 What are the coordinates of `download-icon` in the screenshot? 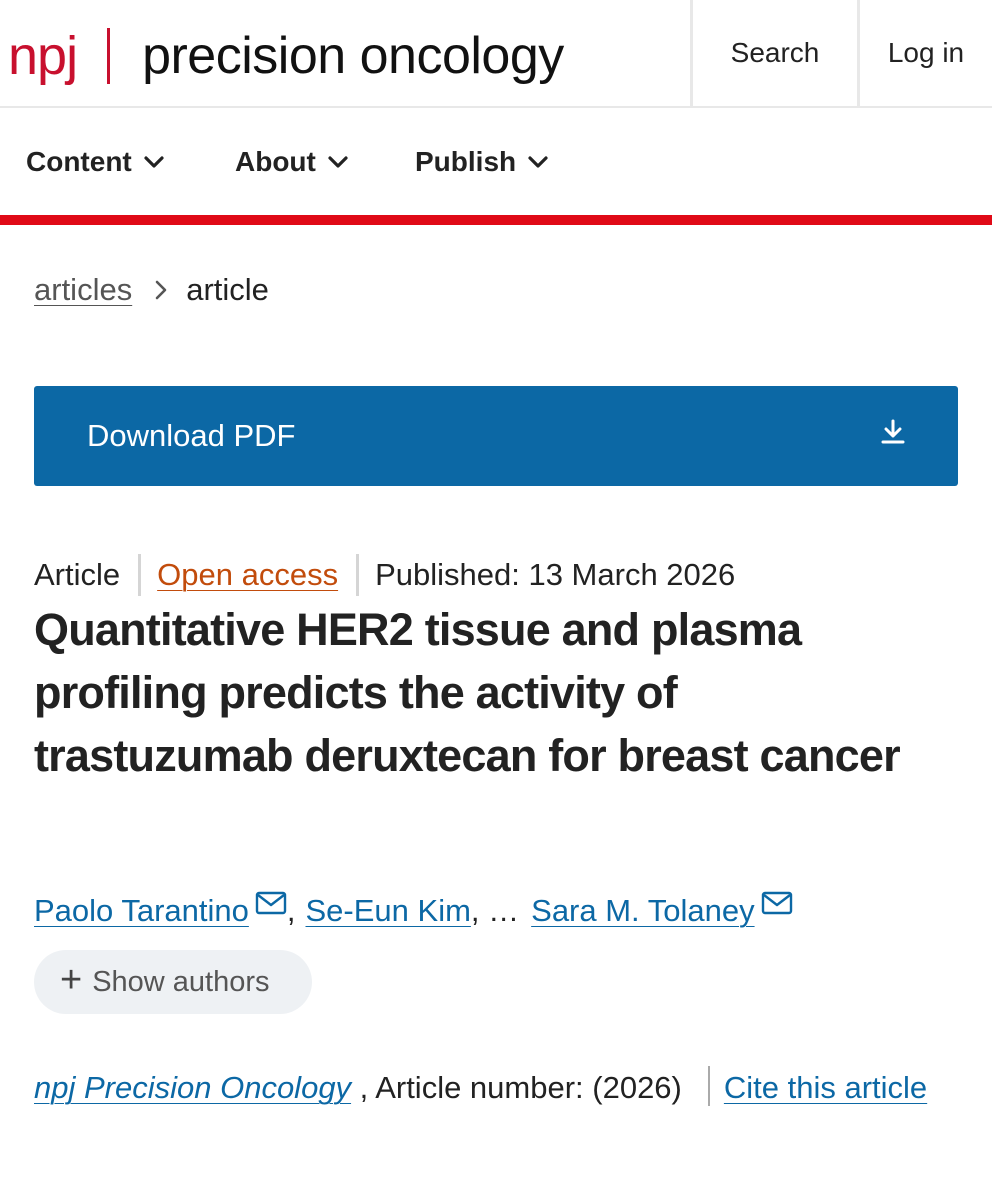 It's located at (893, 436).